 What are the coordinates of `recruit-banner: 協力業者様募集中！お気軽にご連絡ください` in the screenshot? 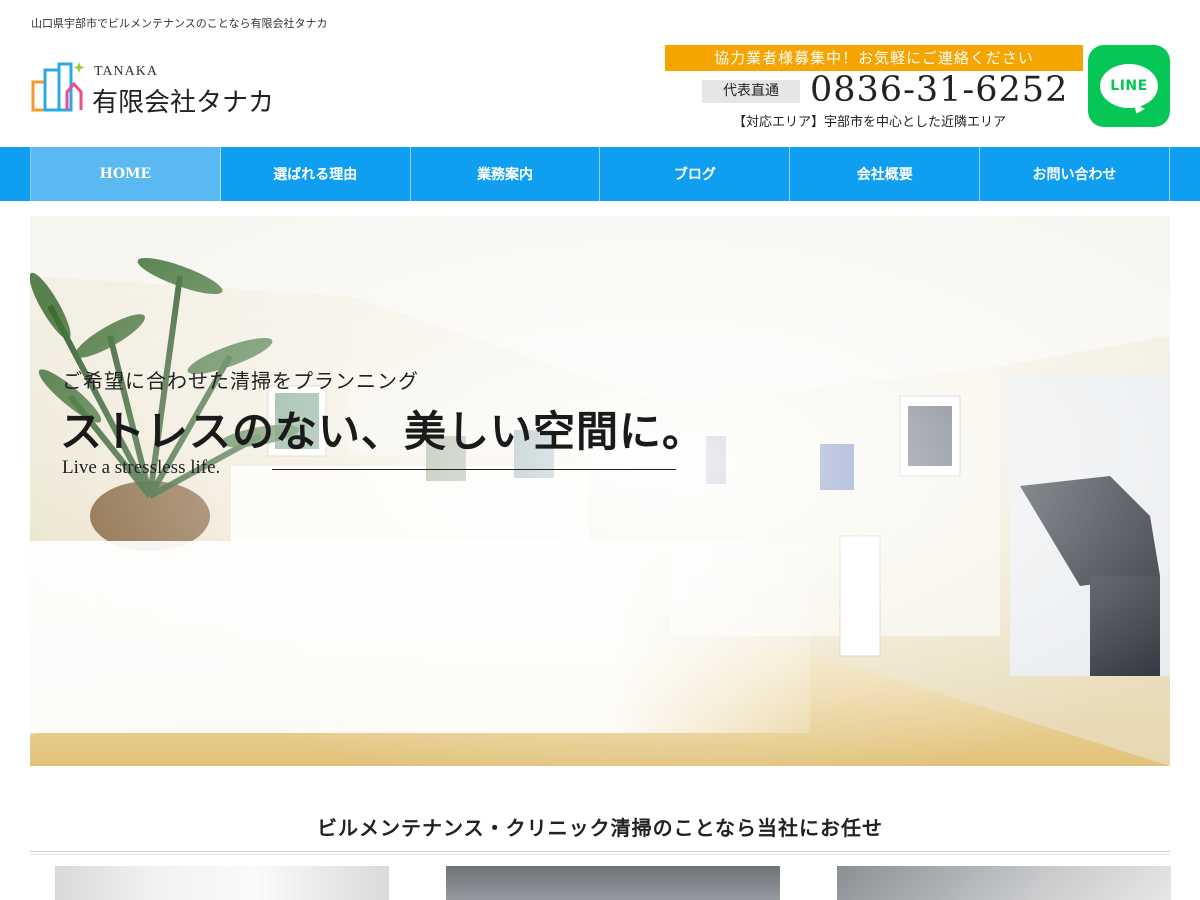 It's located at (874, 58).